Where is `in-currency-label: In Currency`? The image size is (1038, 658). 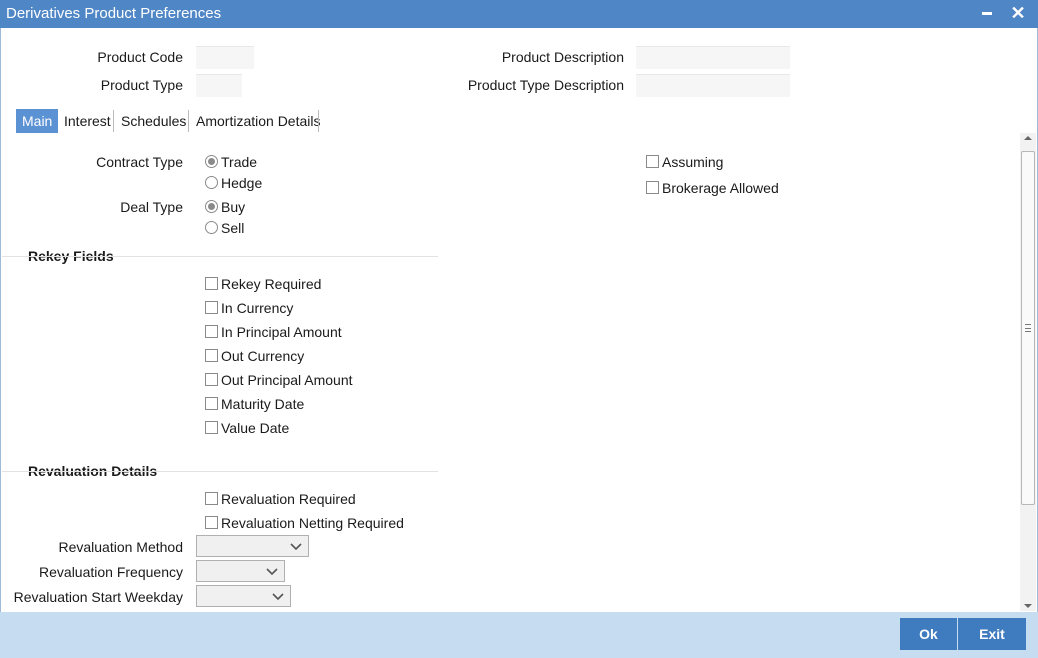 in-currency-label: In Currency is located at coordinates (257, 308).